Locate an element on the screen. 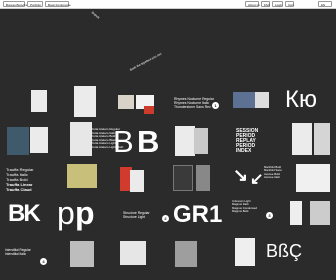 This screenshot has height=280, width=336. arrow-glyph-tile: ↙ is located at coordinates (256, 180).